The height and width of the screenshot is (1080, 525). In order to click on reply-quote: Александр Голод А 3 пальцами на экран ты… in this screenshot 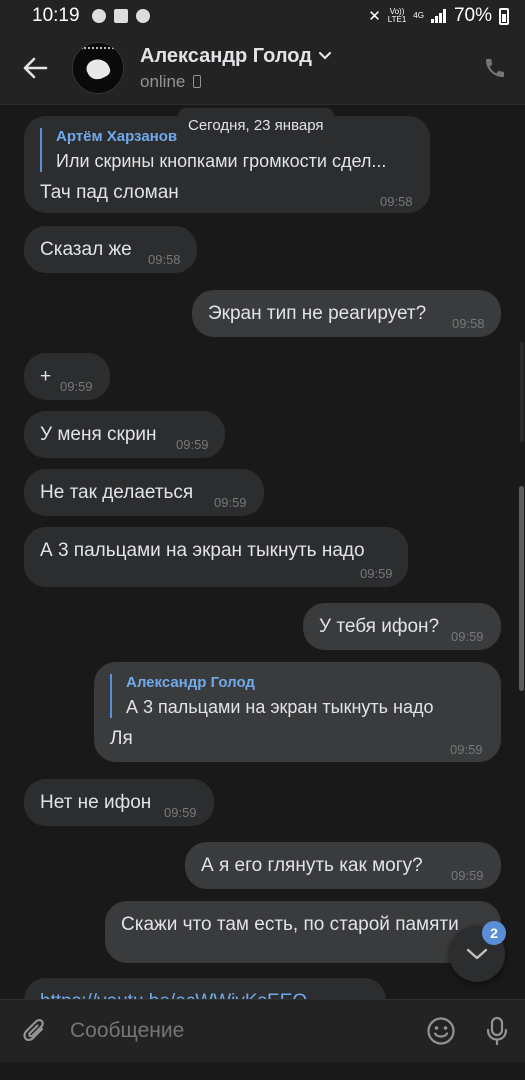, I will do `click(271, 696)`.